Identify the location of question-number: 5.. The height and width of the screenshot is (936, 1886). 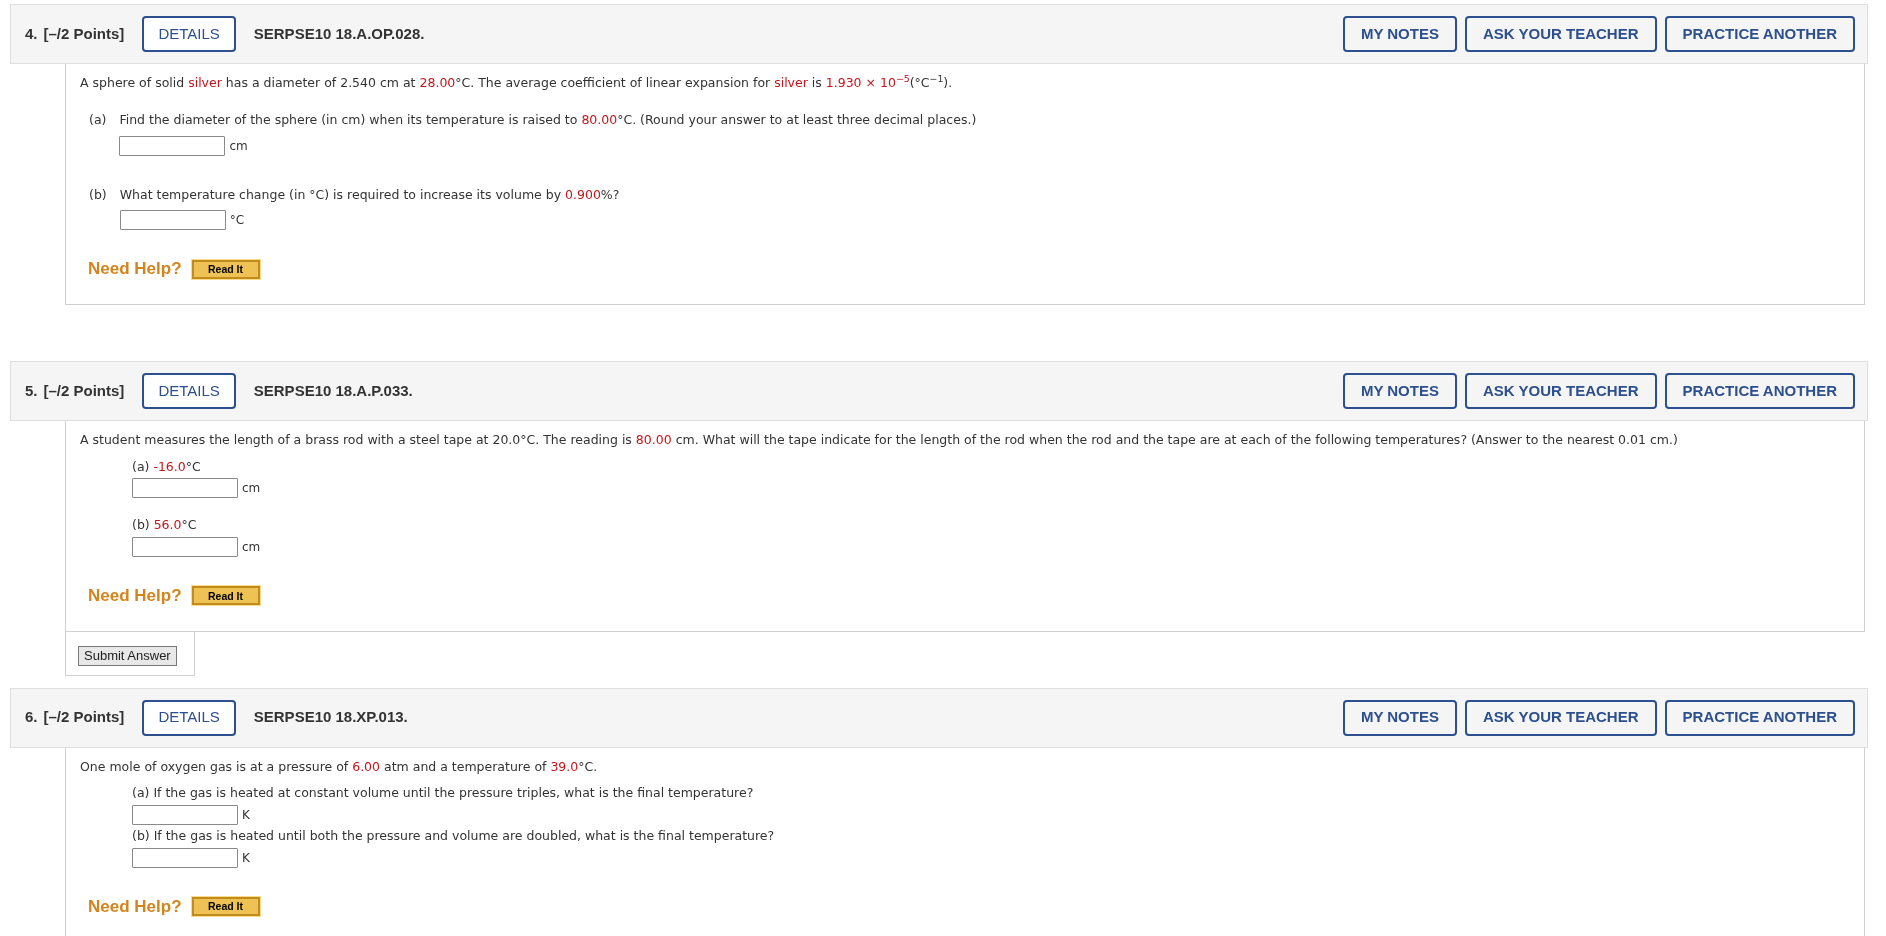
(31, 390).